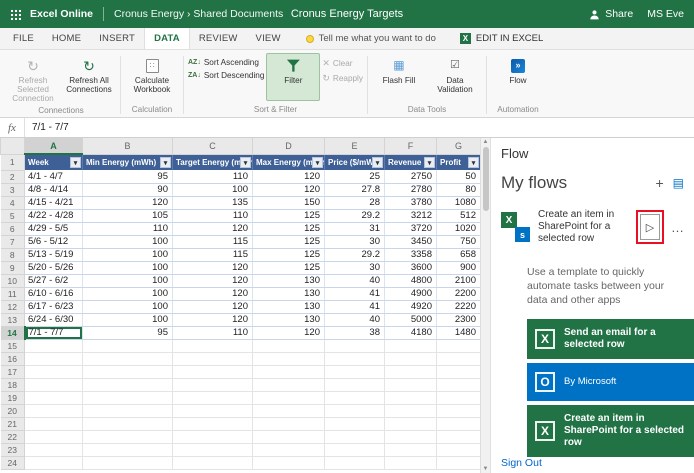 This screenshot has width=694, height=473. Describe the element at coordinates (127, 216) in the screenshot. I see `cell-B5: 105` at that location.